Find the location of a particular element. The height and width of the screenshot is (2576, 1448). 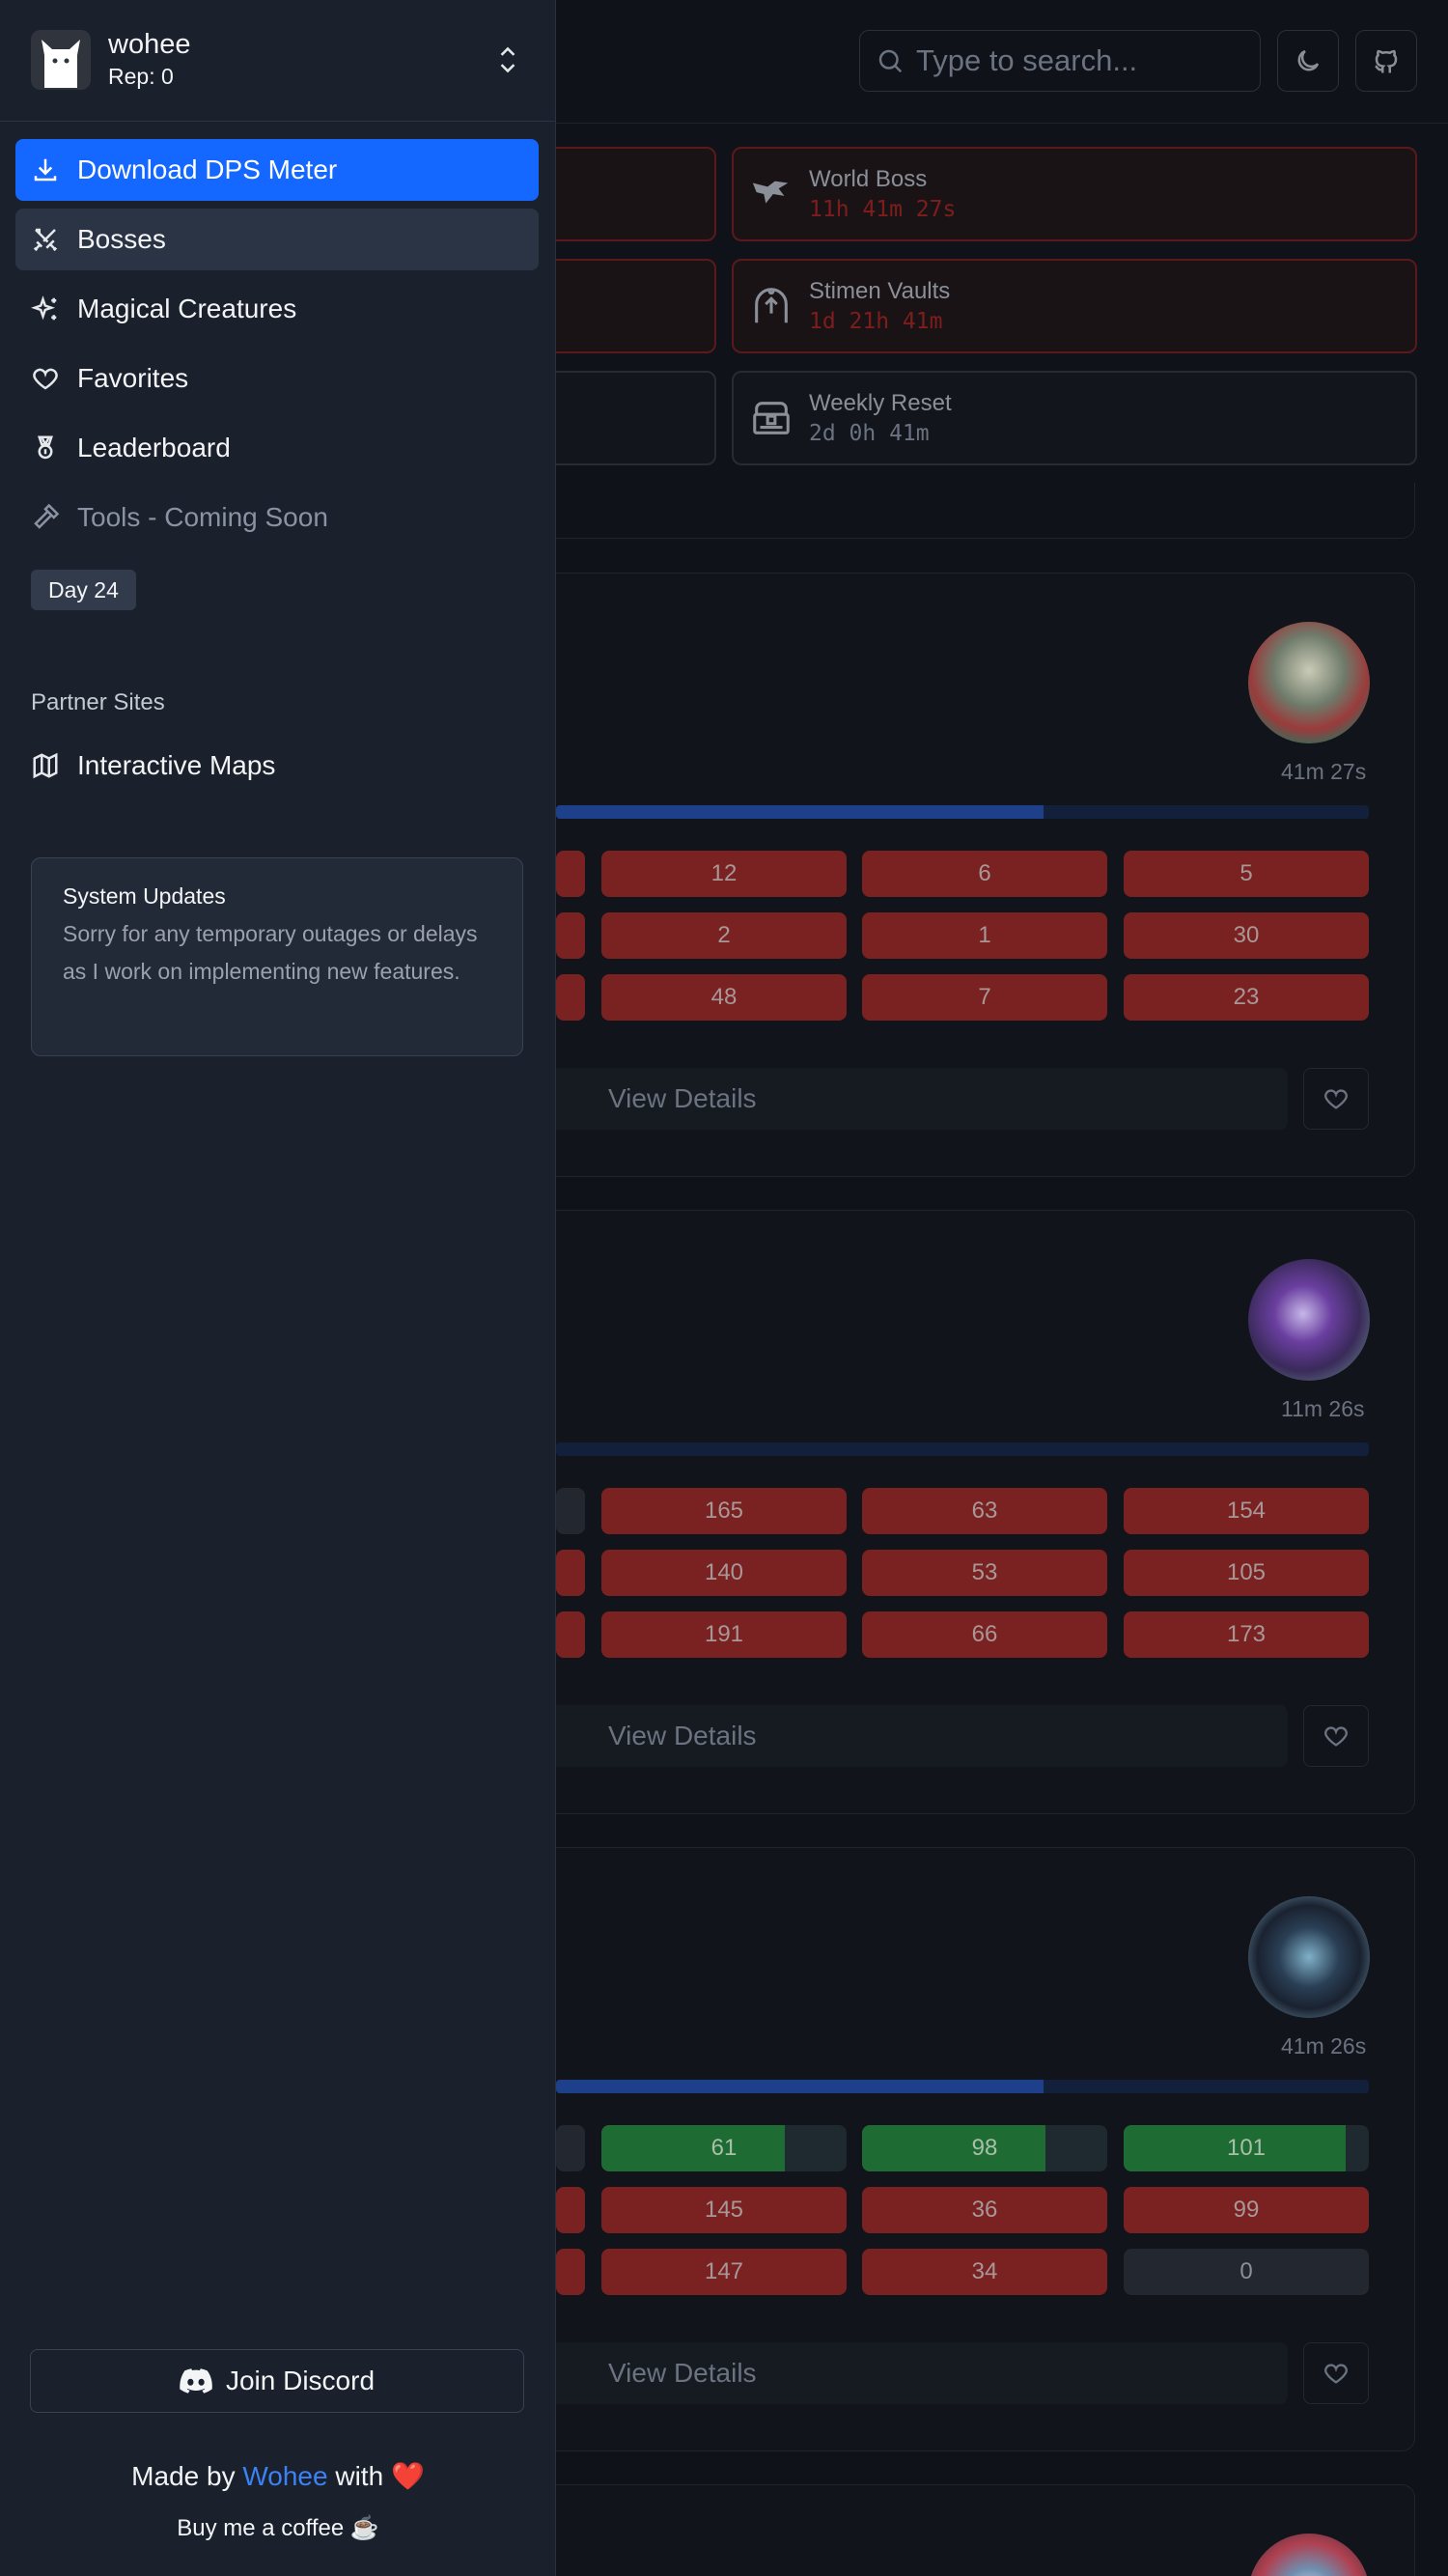

stat-cell: 53 is located at coordinates (985, 1573).